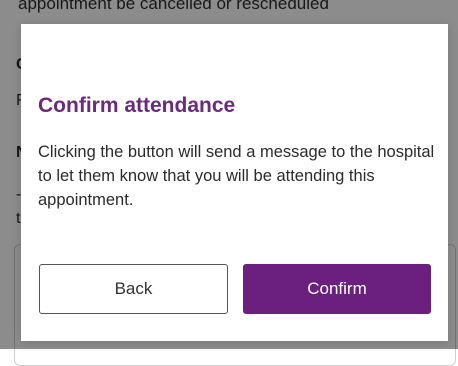  I want to click on back-button: Back, so click(133, 289).